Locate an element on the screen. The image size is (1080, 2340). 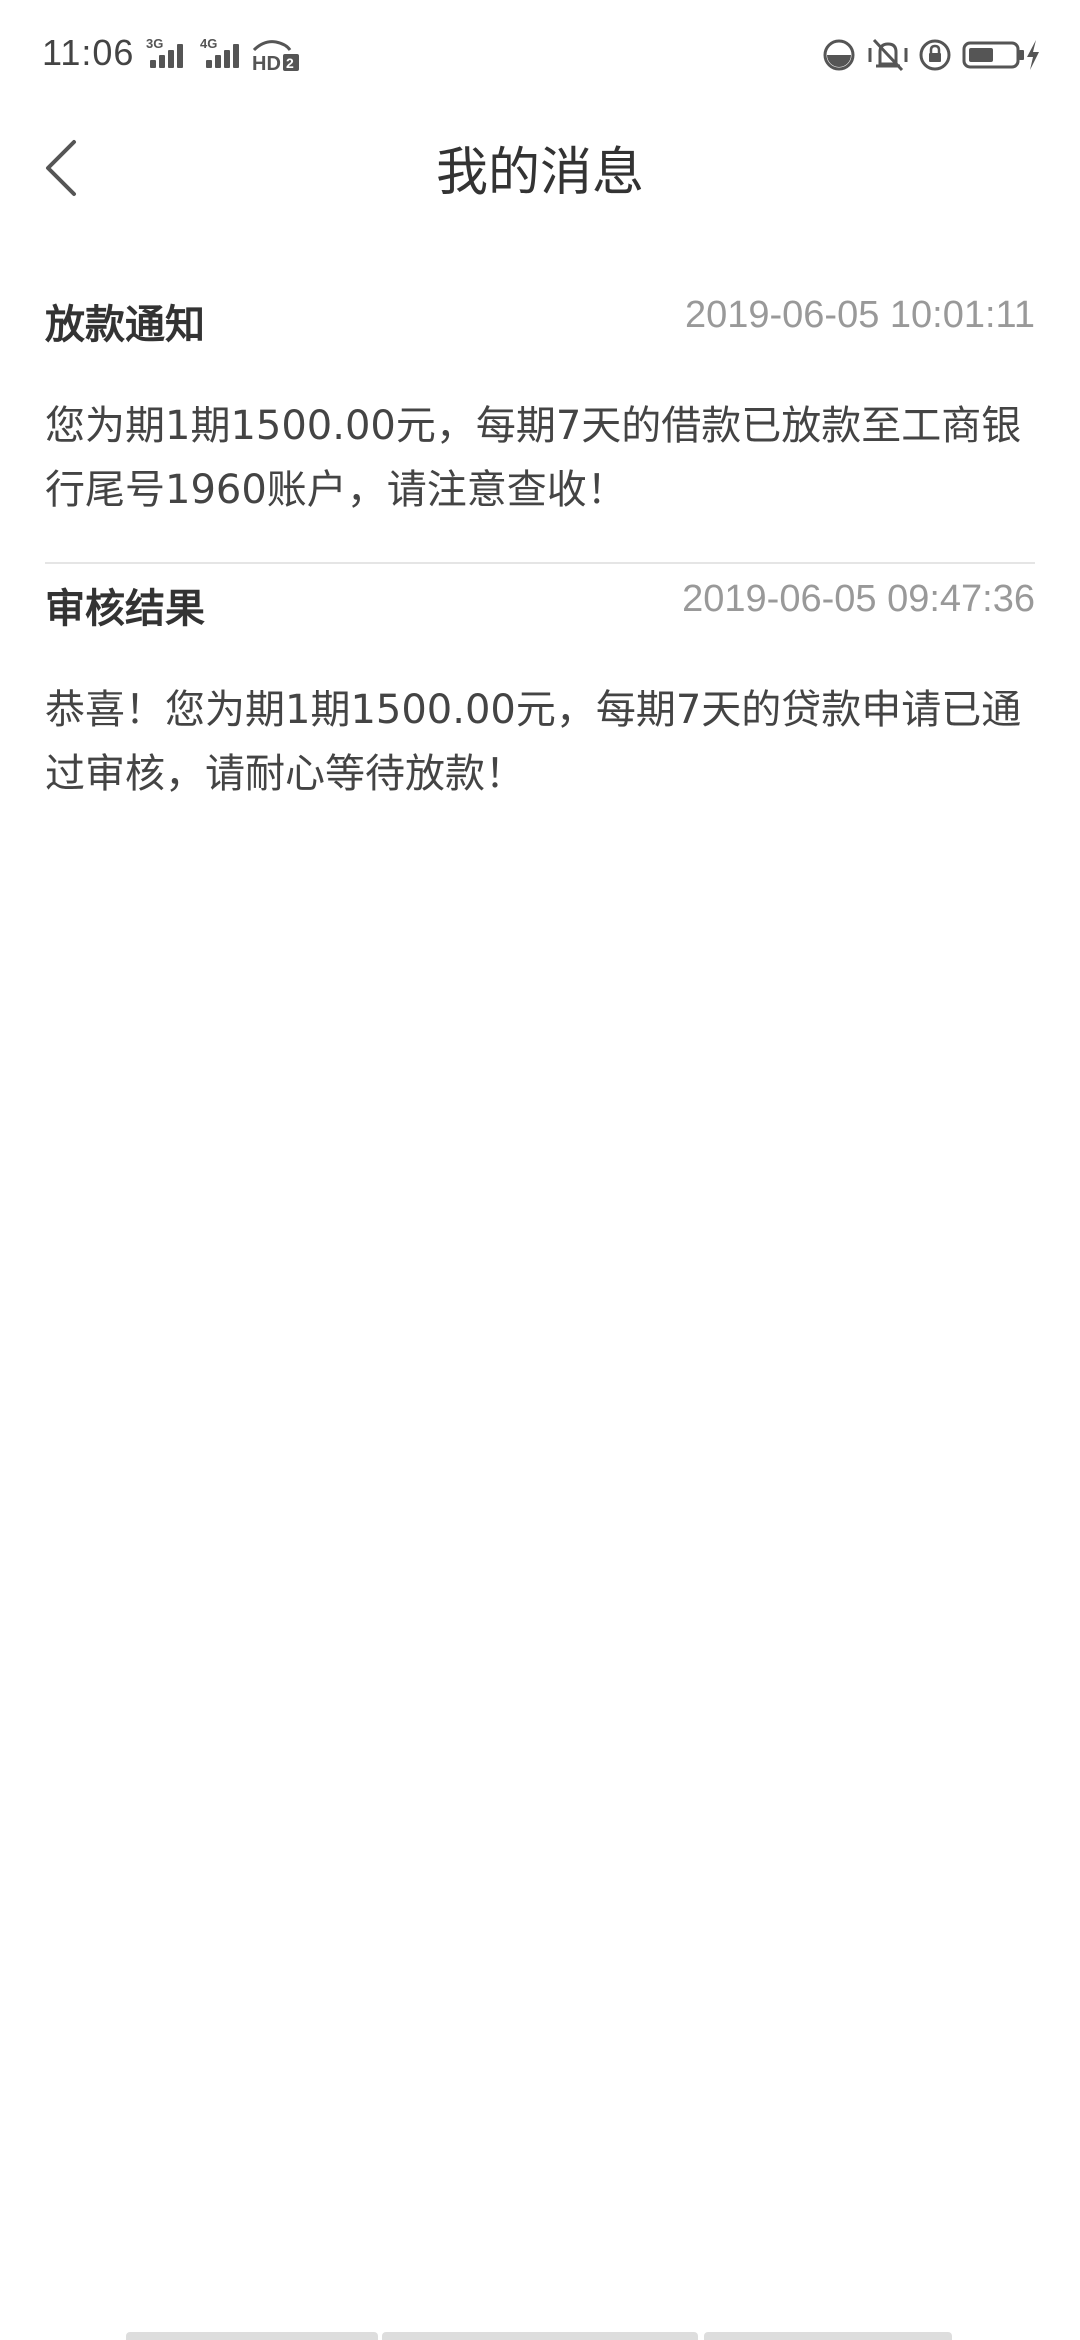
data-saver-icon is located at coordinates (839, 55).